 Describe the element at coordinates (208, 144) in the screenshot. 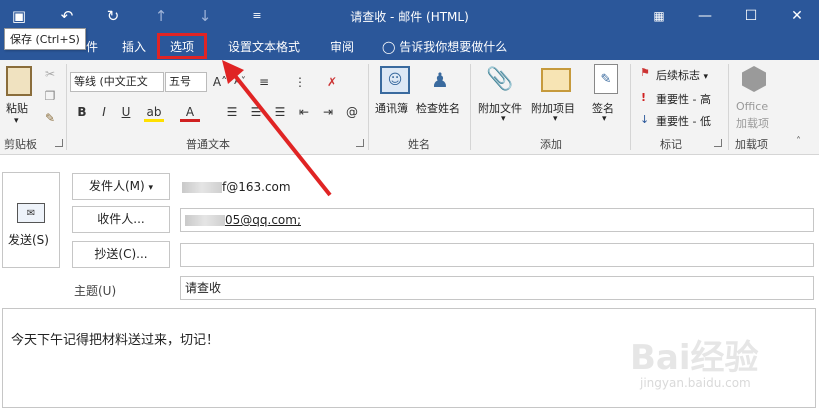

I see `basic-text-group-label: 普通文本` at that location.